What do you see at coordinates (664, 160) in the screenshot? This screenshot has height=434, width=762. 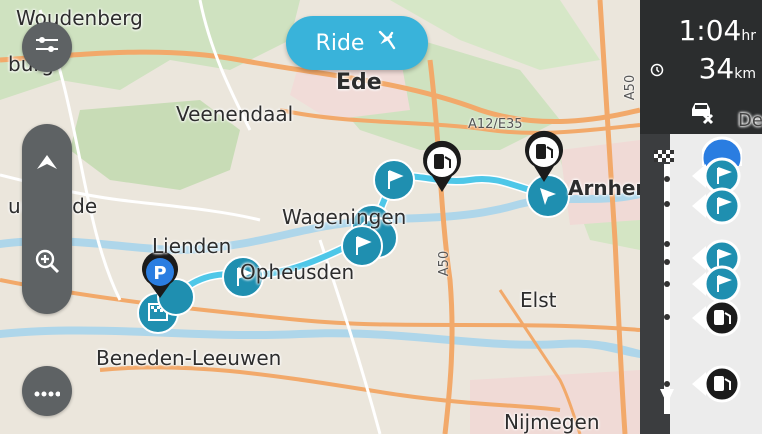 I see `checkered-flag-icon` at bounding box center [664, 160].